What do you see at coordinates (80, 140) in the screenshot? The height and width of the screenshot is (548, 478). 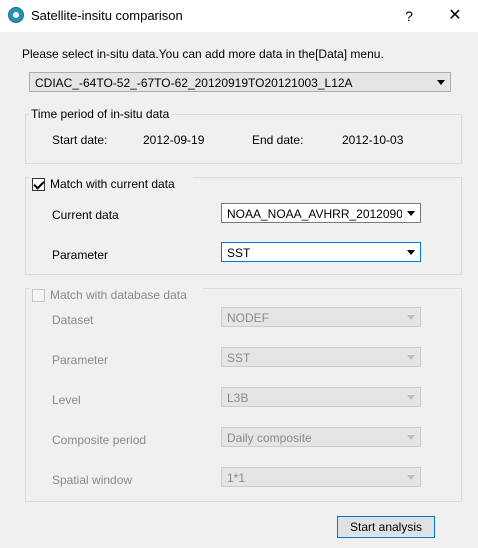 I see `start-date-label: Start date:` at bounding box center [80, 140].